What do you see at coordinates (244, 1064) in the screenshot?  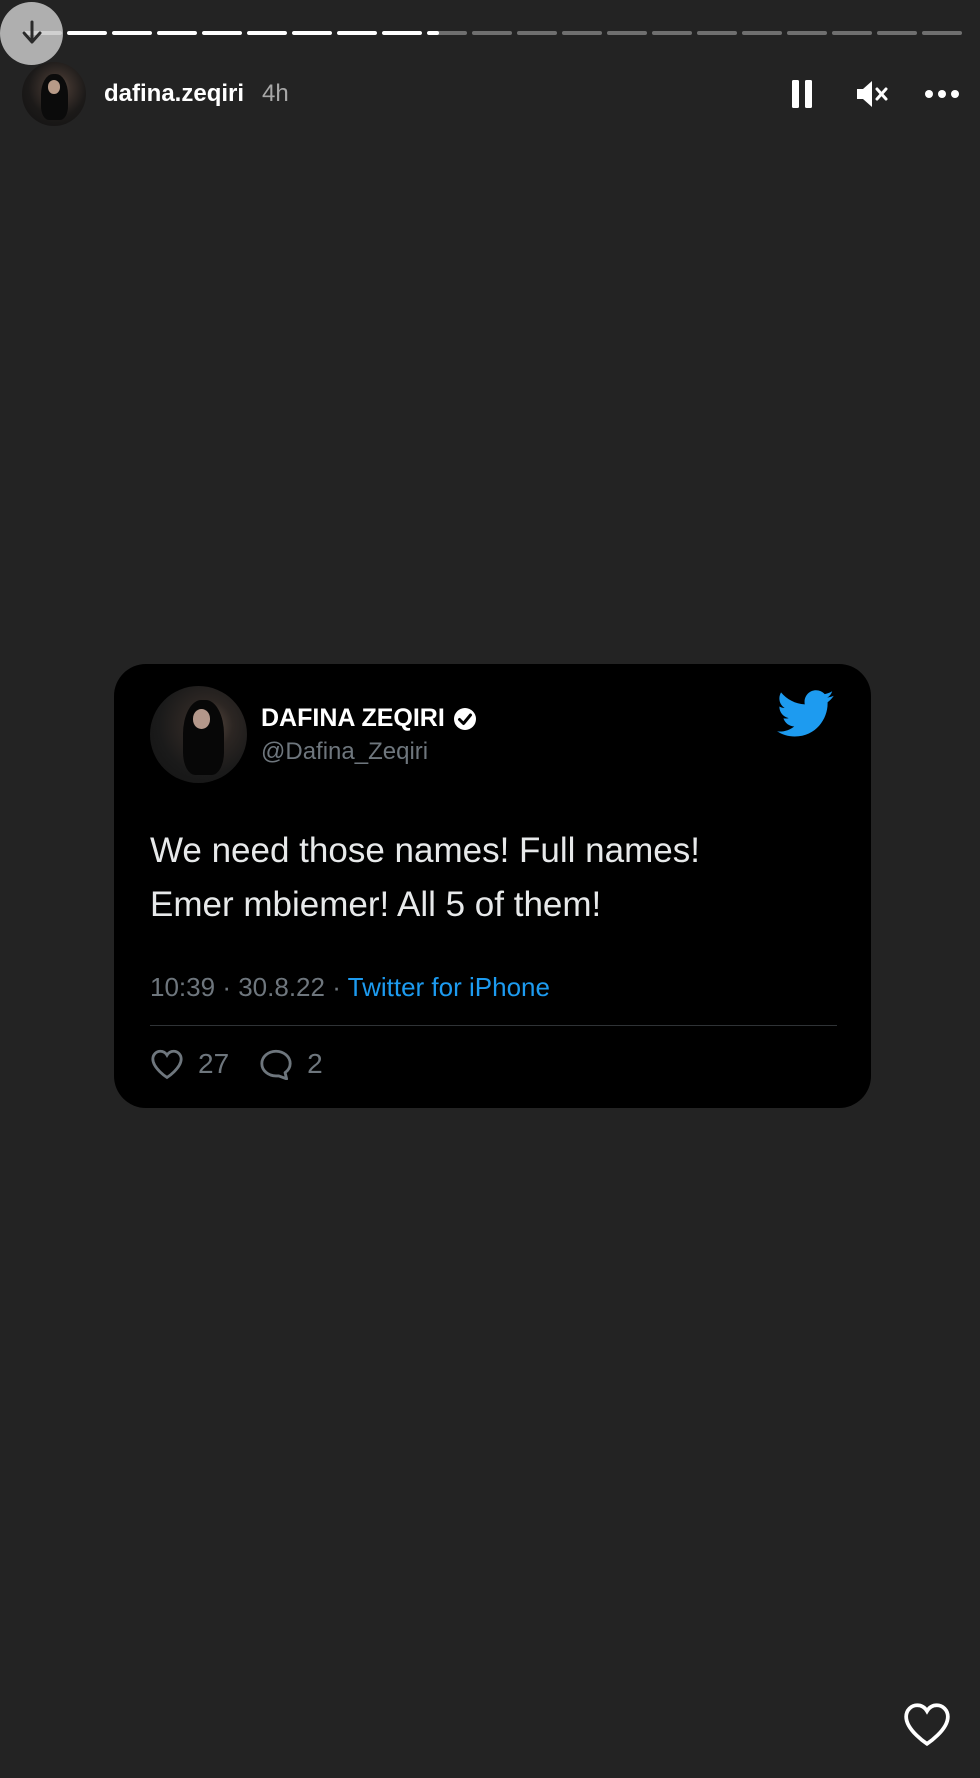 I see `tweet-actions: 27 2` at bounding box center [244, 1064].